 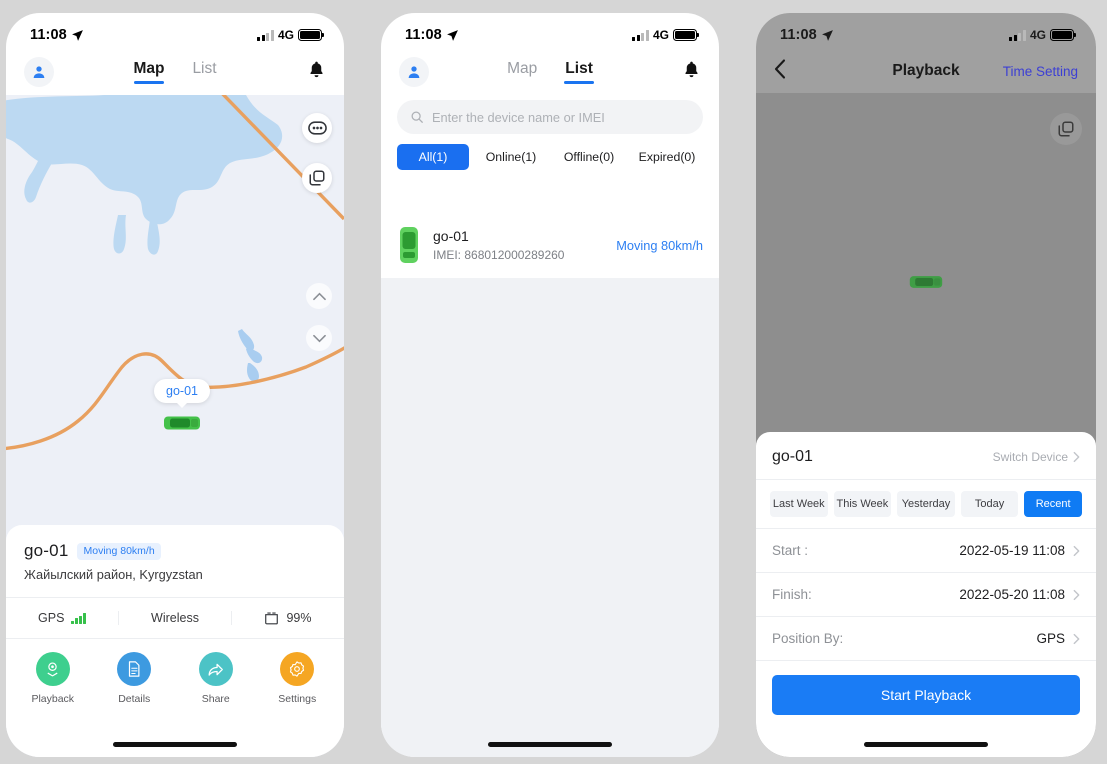 I want to click on zoom-in-button, so click(x=319, y=296).